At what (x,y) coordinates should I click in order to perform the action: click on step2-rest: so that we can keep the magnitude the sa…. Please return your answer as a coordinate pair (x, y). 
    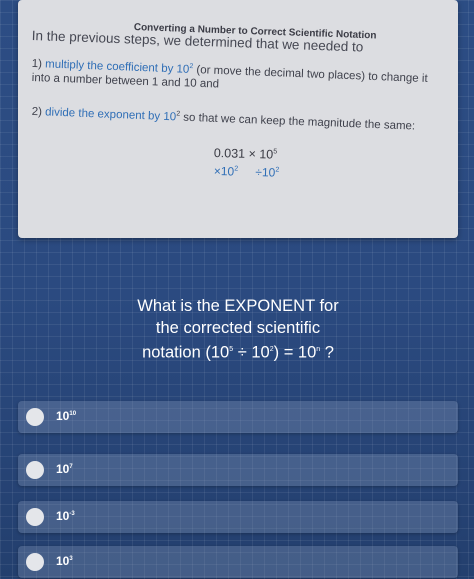
    Looking at the image, I should click on (297, 122).